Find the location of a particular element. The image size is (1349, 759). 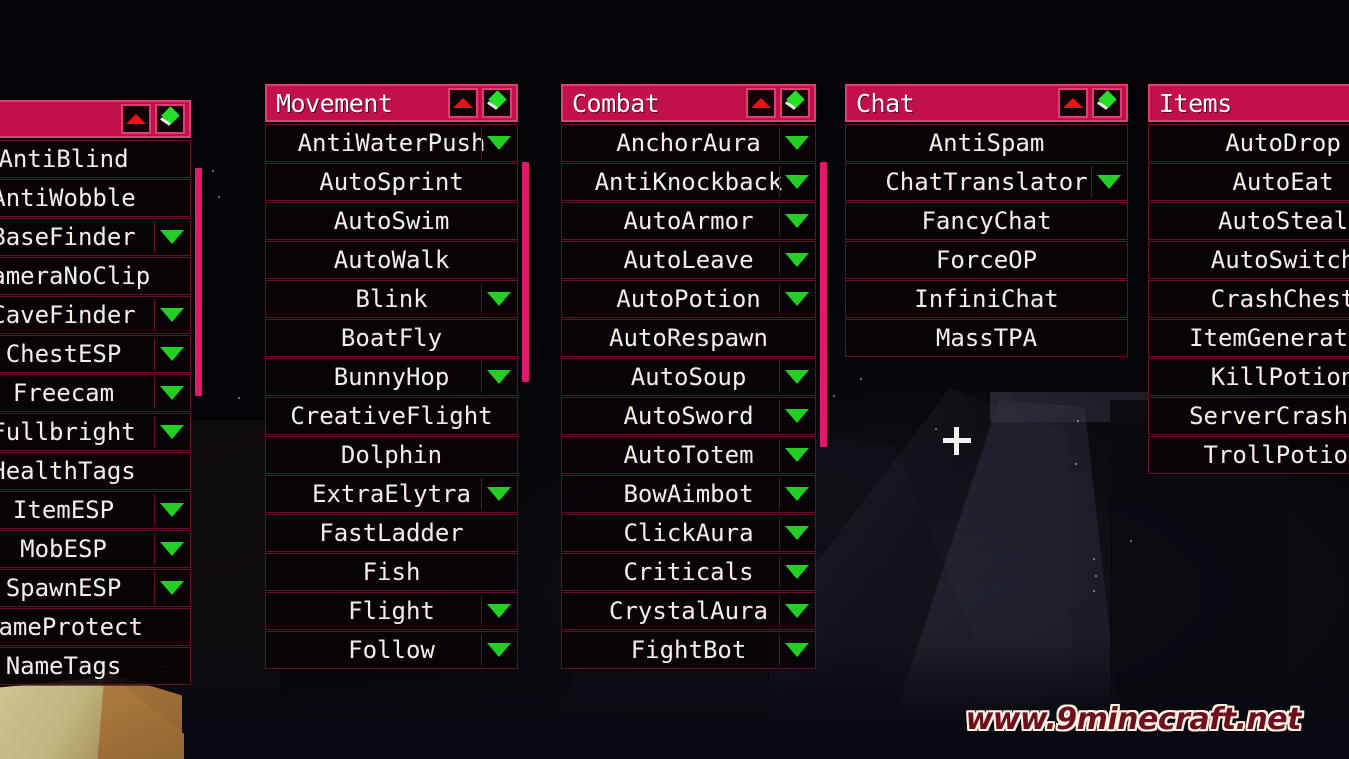

module-button: TrollPotion is located at coordinates (1248, 455).